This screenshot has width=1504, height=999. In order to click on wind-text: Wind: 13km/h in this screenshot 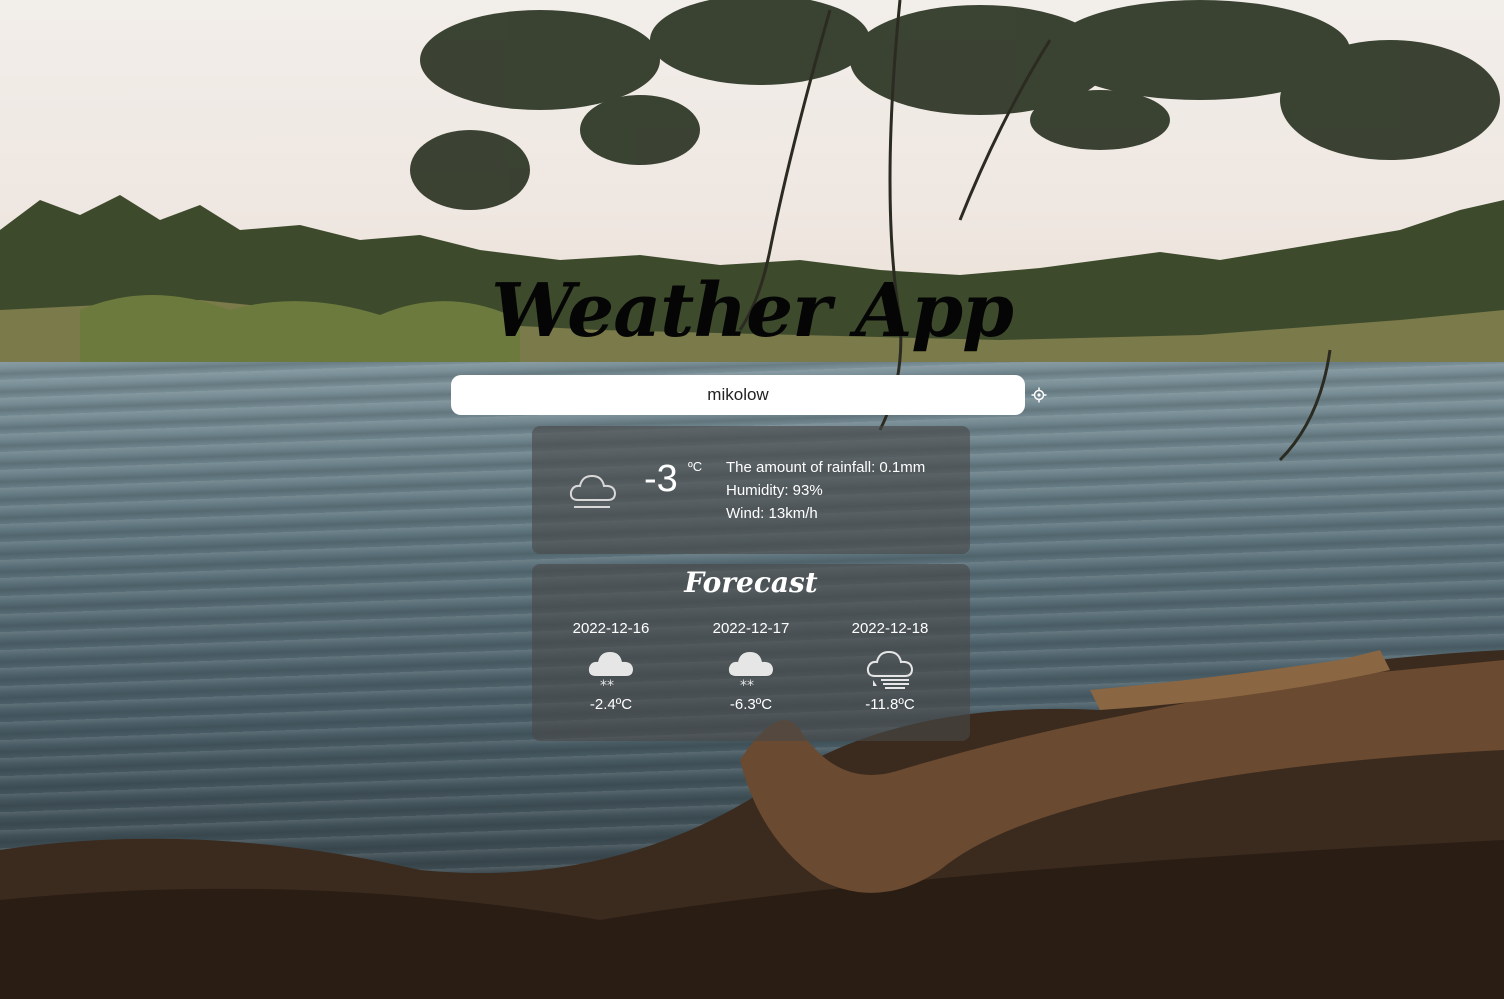, I will do `click(772, 513)`.